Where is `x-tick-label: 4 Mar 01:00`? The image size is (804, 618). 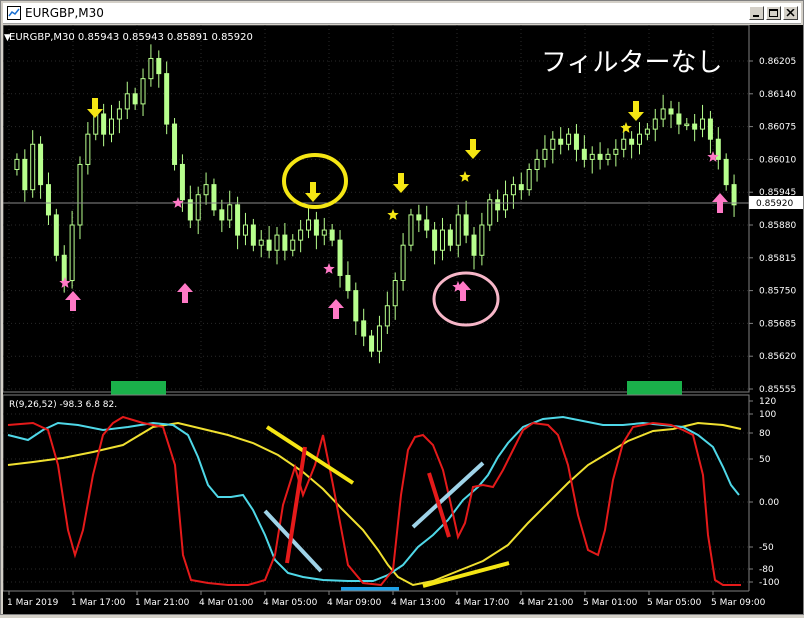
x-tick-label: 4 Mar 01:00 is located at coordinates (226, 603).